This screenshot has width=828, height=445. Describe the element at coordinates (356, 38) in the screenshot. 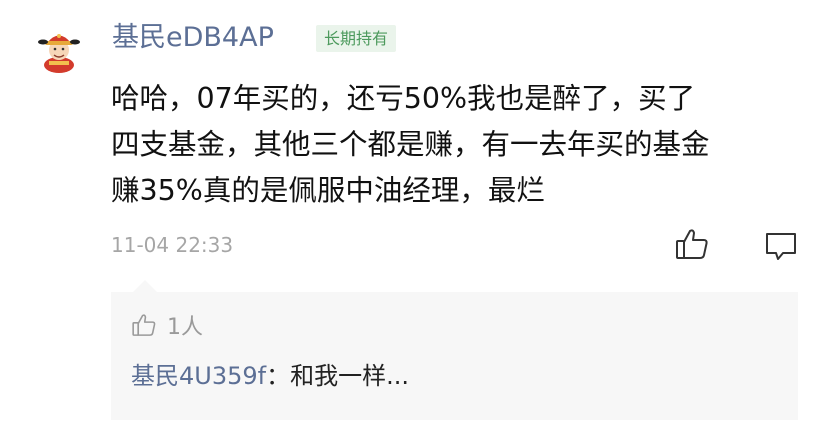

I see `holder-status-badge: 长期持有` at that location.